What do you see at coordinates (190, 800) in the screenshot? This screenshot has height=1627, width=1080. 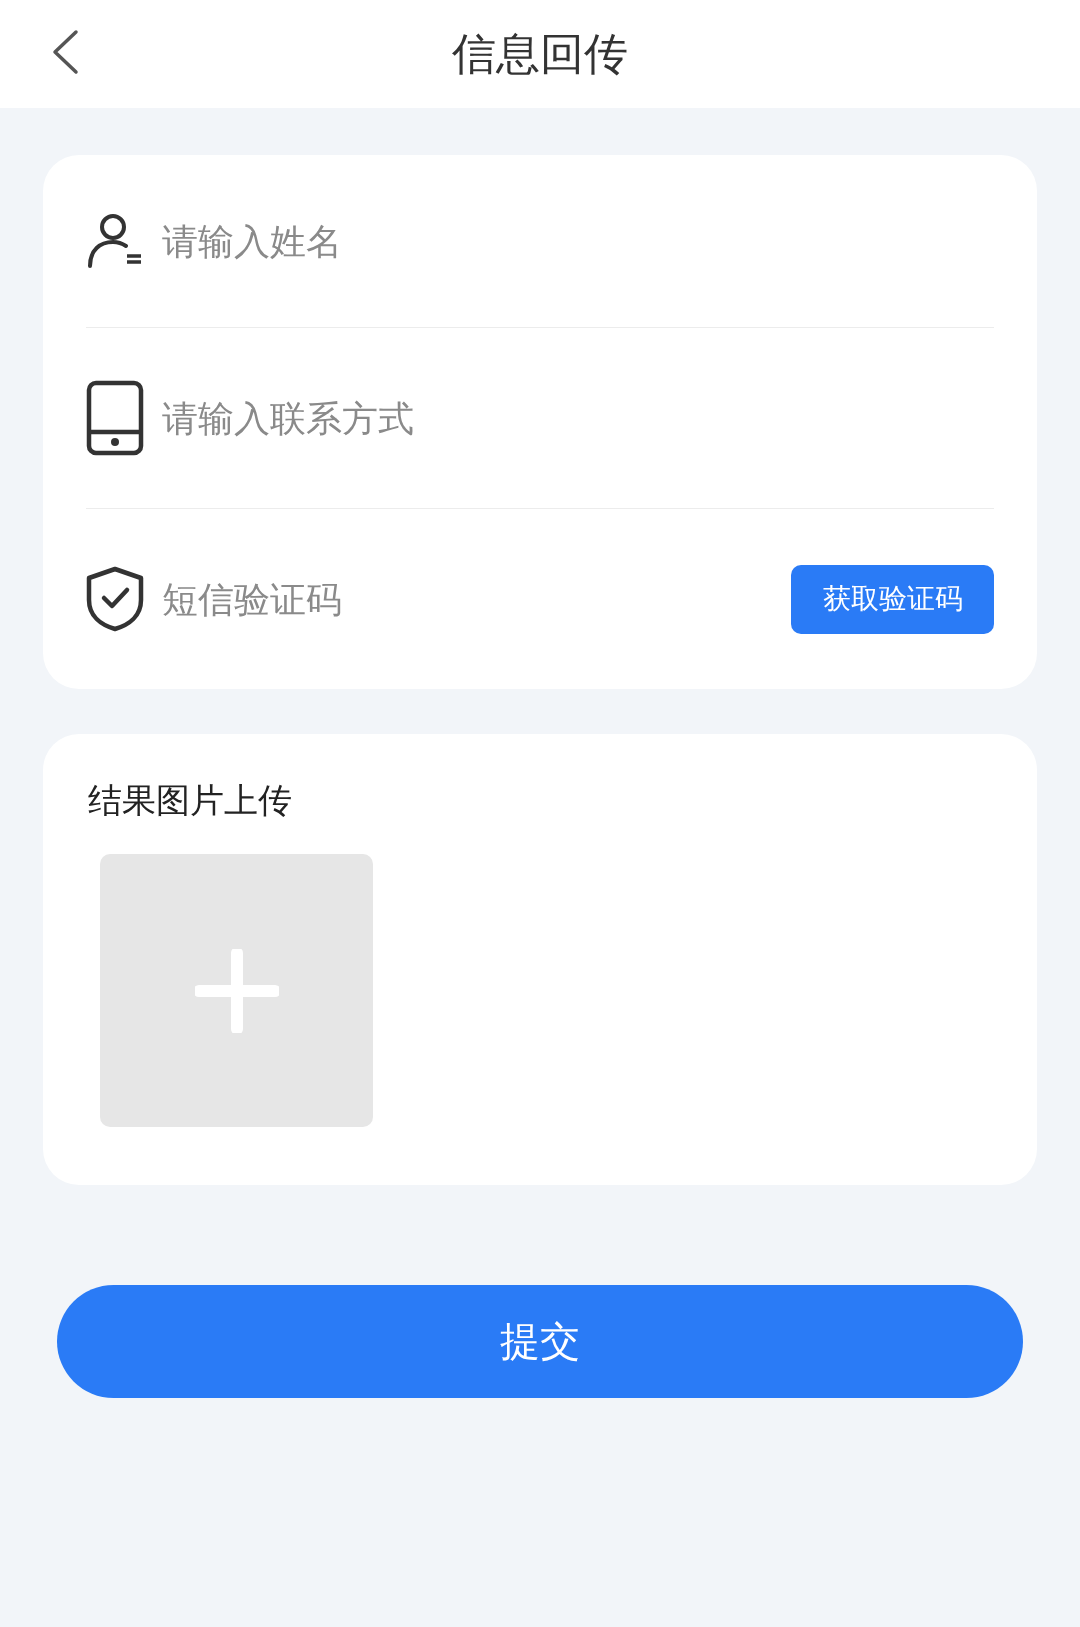 I see `section-title: 结果图片上传` at bounding box center [190, 800].